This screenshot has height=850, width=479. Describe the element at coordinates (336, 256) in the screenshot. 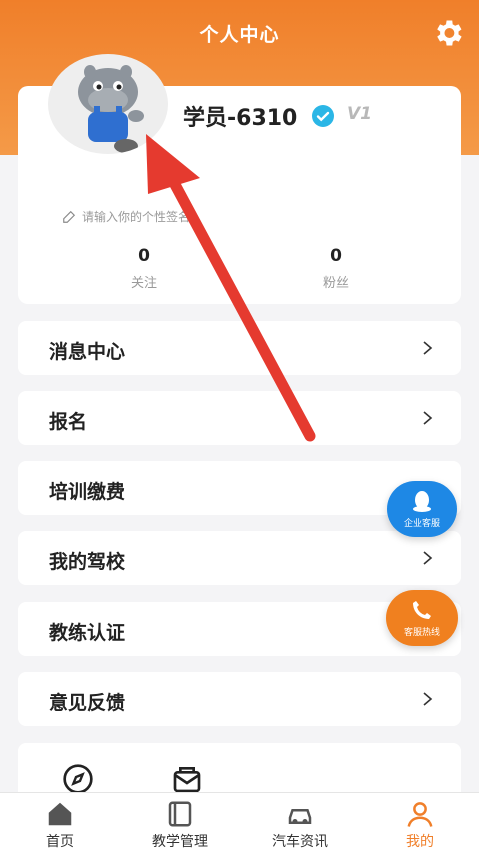

I see `followers-count: 0` at that location.